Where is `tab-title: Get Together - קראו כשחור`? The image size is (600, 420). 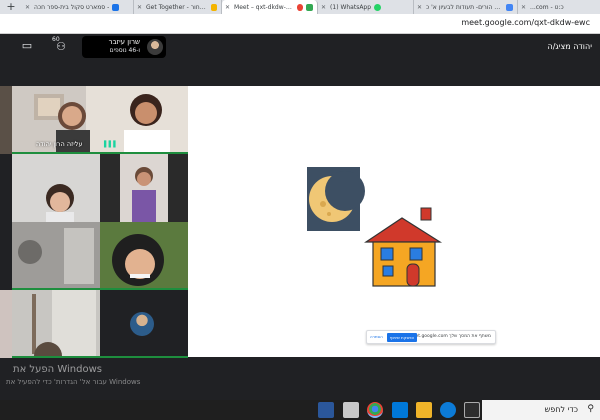 tab-title: Get Together - קראו כשחור is located at coordinates (177, 7).